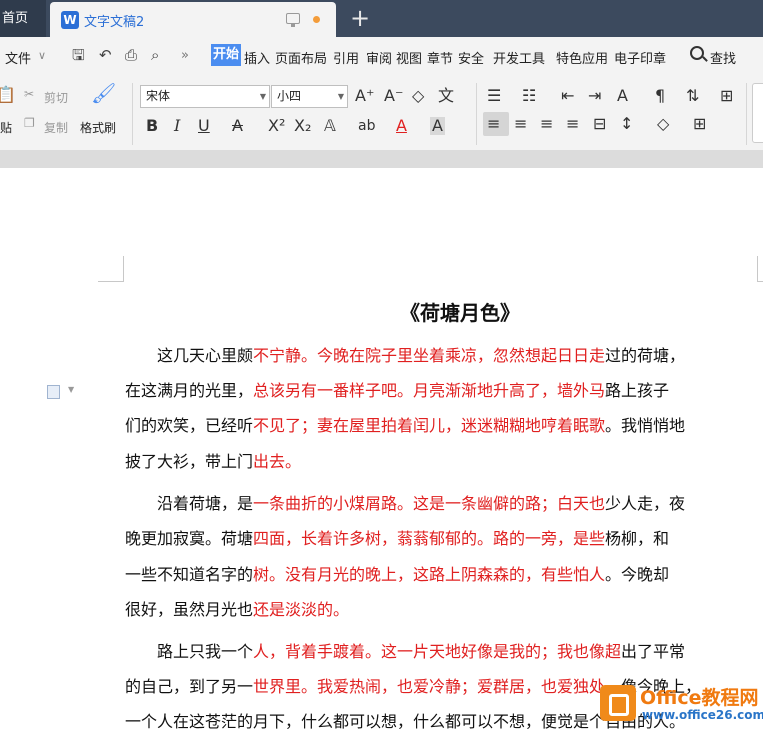  Describe the element at coordinates (23, 18) in the screenshot. I see `tab-home: 首页` at that location.